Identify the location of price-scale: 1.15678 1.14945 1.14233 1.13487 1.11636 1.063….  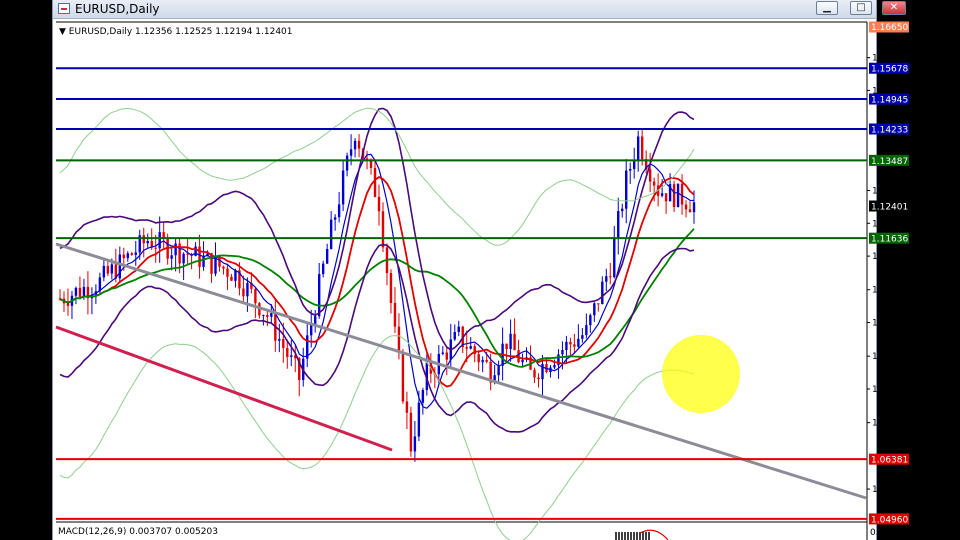
(890, 280).